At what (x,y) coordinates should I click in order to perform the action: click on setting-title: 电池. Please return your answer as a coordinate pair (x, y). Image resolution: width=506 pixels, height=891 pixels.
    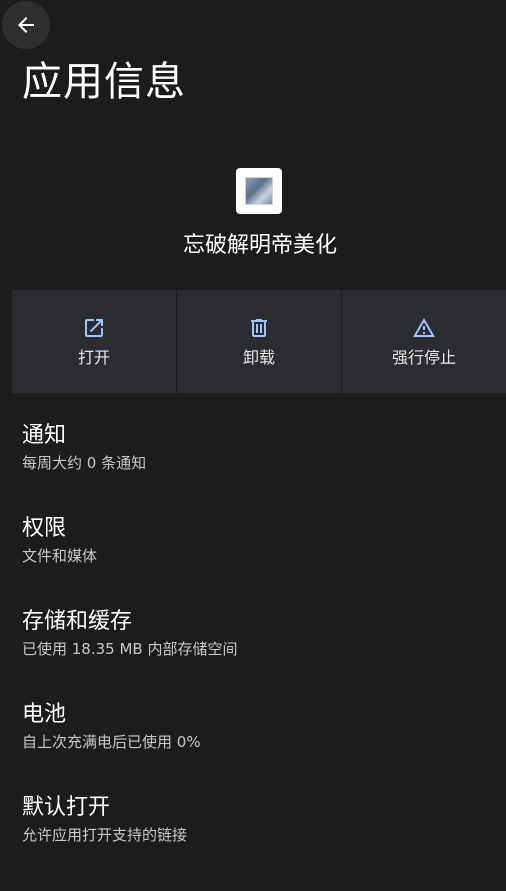
    Looking at the image, I should click on (44, 714).